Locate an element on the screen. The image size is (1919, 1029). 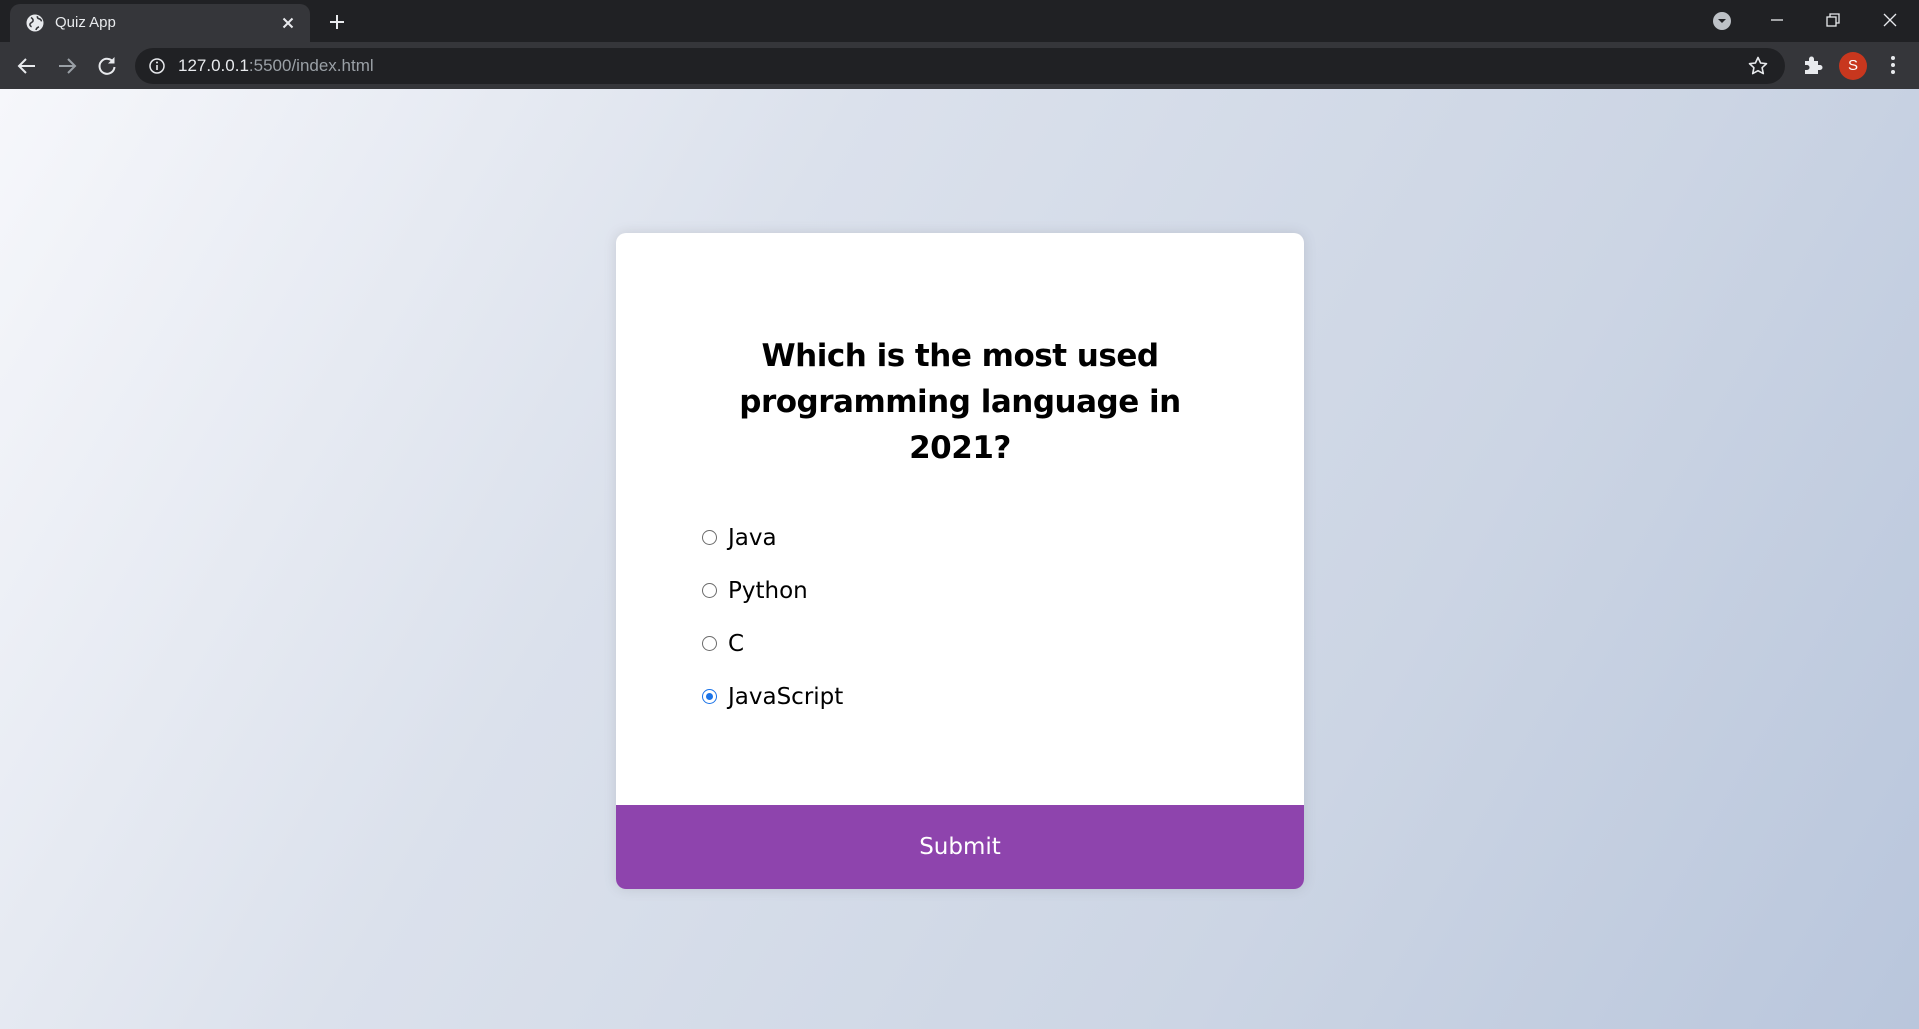
browser-toolbar: 127.0.0.1:5500/index.html is located at coordinates (959, 65).